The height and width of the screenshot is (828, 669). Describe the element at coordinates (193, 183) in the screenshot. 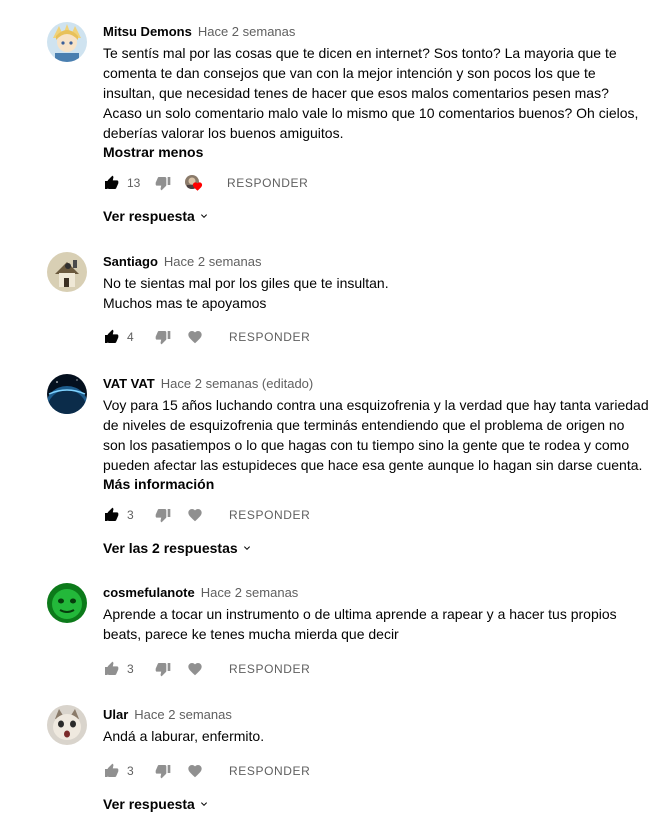

I see `creator-heart-icon` at that location.